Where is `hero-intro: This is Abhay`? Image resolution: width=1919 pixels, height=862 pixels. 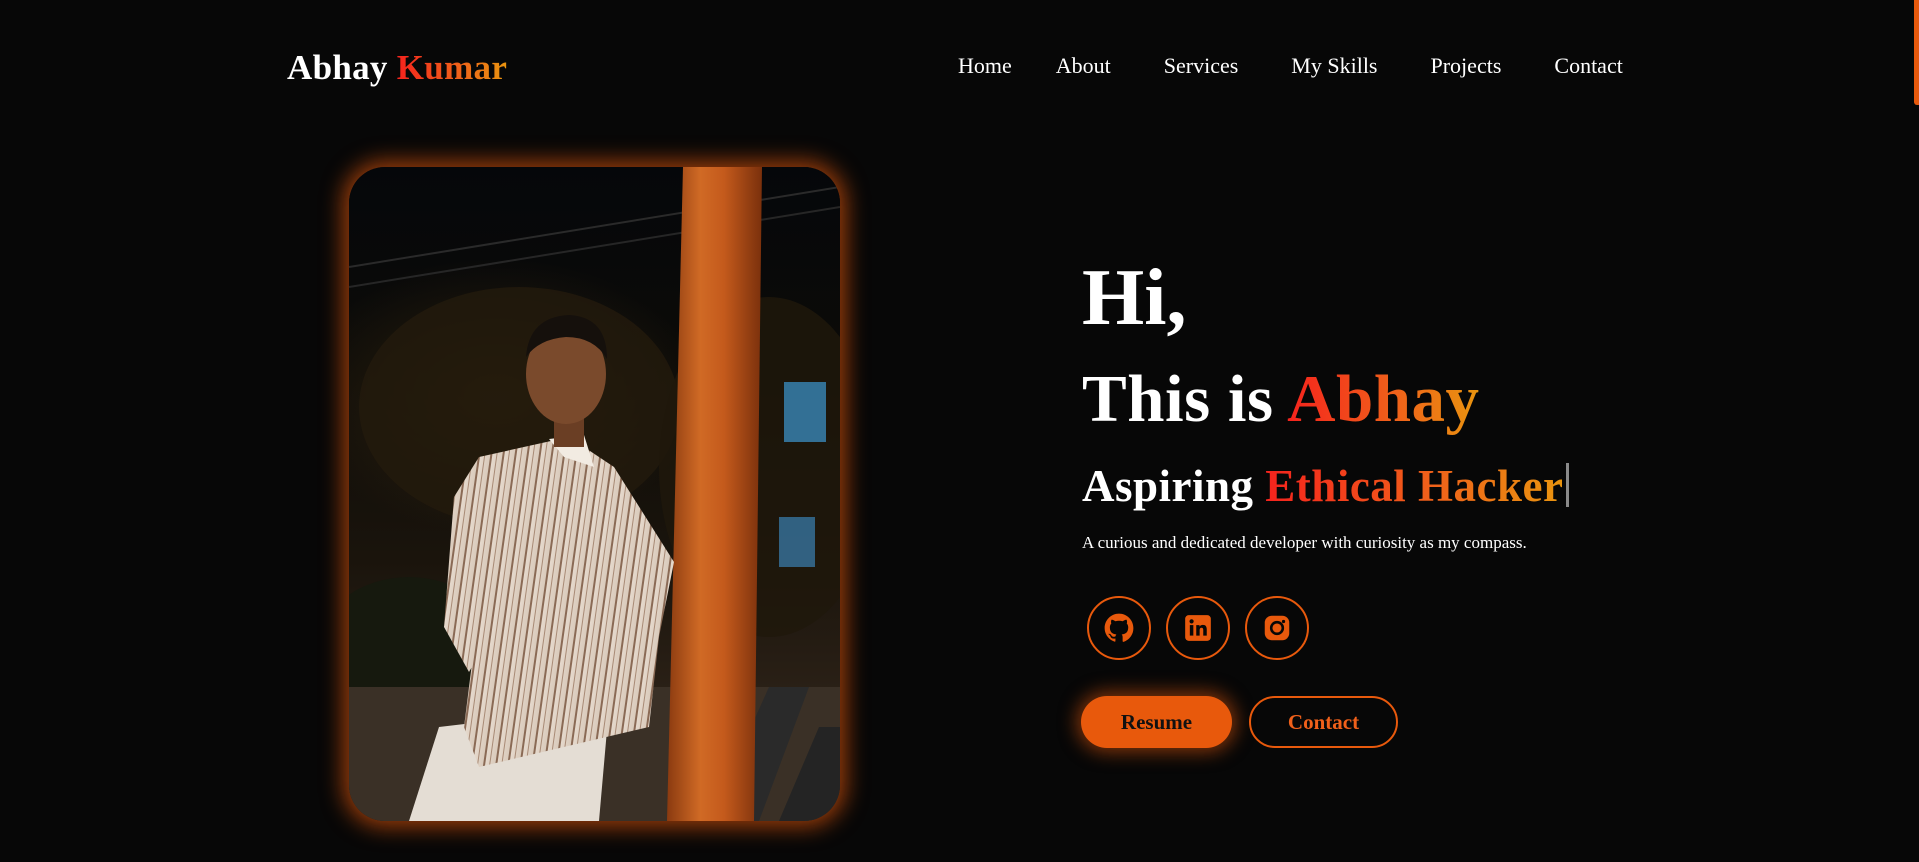
hero-intro: This is Abhay is located at coordinates (1281, 399).